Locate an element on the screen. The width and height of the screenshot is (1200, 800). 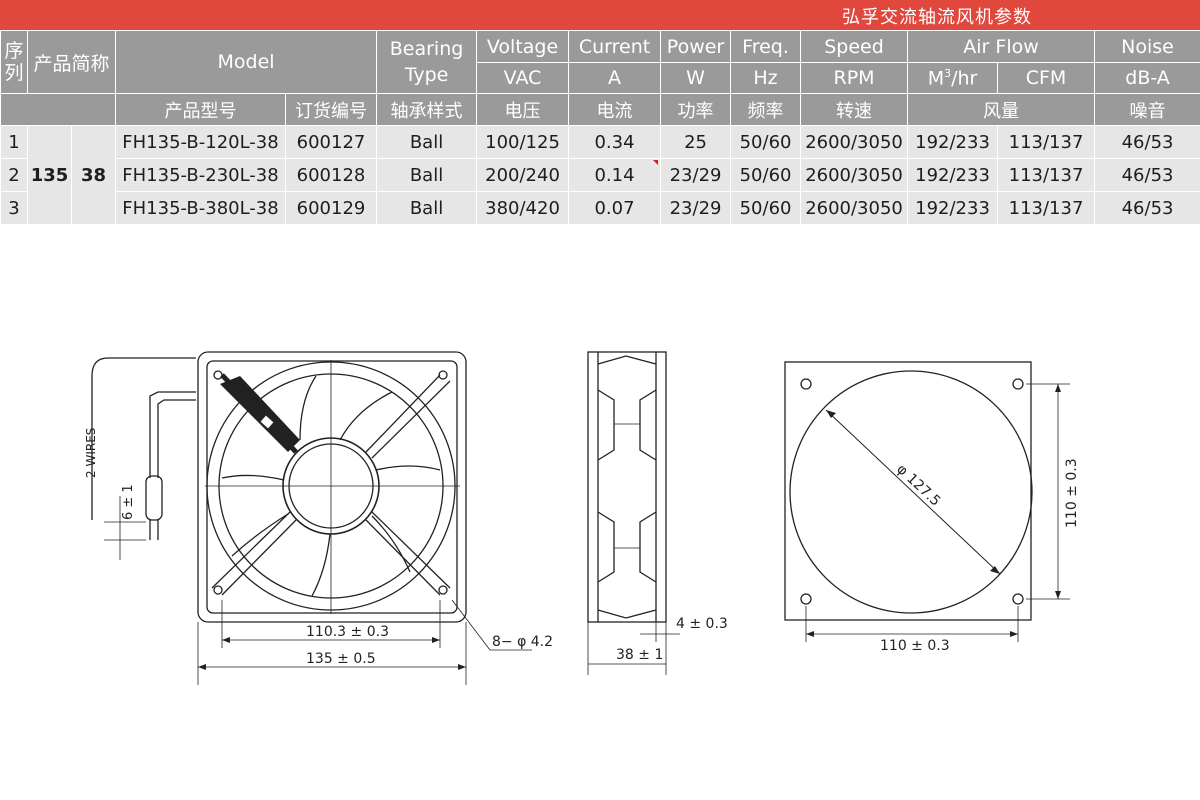
row-model: FH135-B-230L-38 is located at coordinates (201, 175).